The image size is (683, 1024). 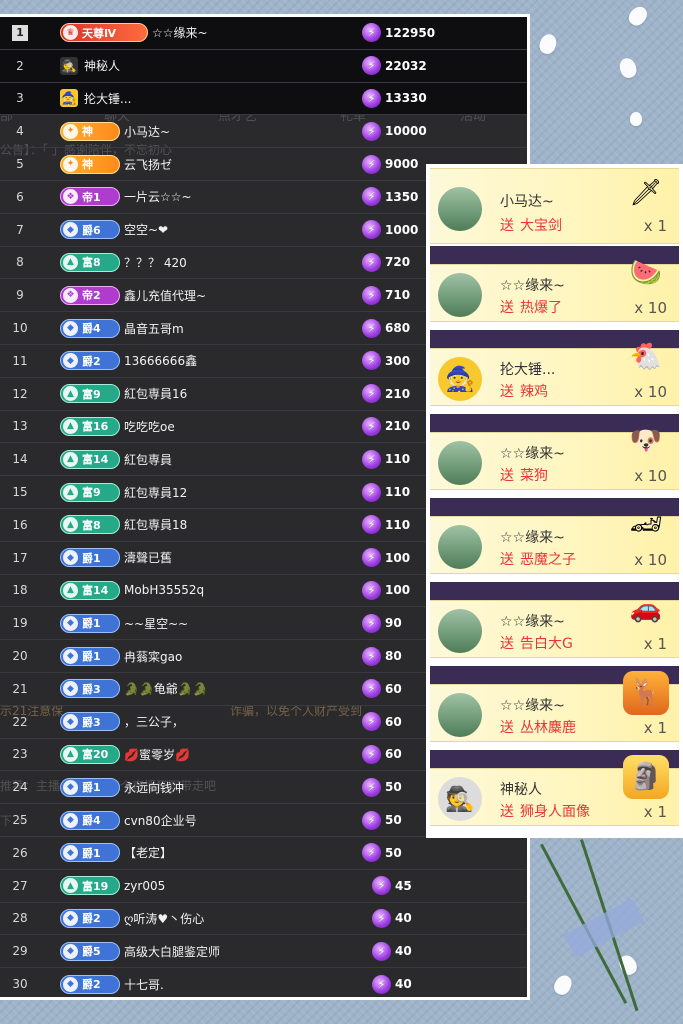 What do you see at coordinates (263, 982) in the screenshot?
I see `ranking-row: 30 ◆ 爵2 十七哥. ⚡ 40` at bounding box center [263, 982].